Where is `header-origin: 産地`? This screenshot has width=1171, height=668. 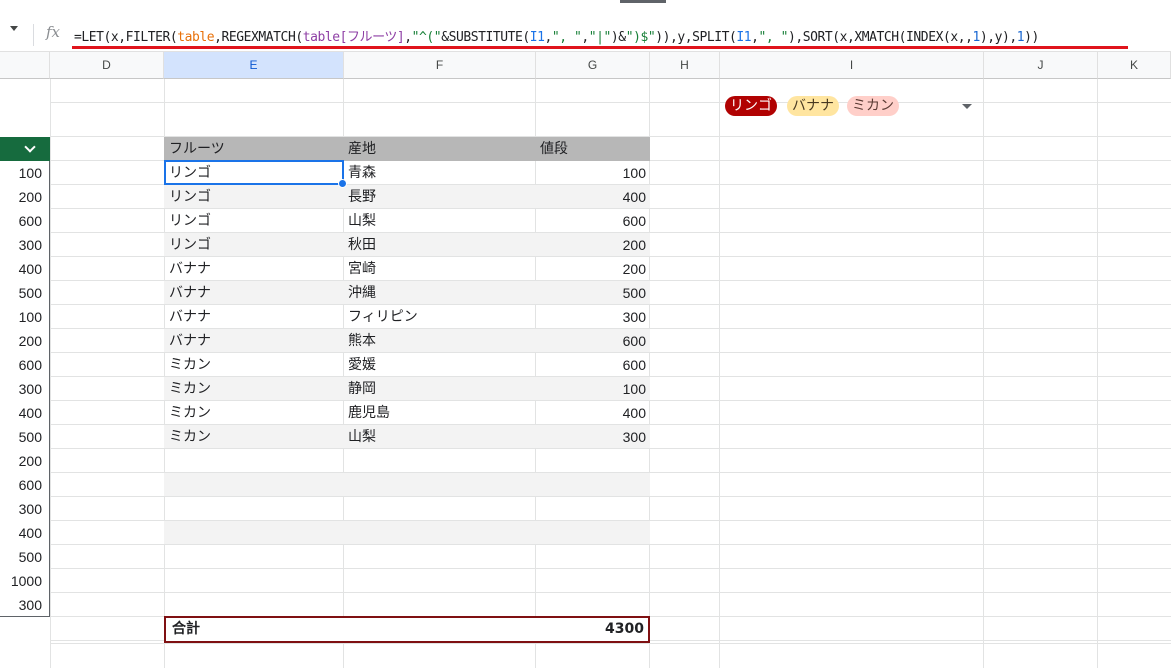
header-origin: 産地 is located at coordinates (362, 149).